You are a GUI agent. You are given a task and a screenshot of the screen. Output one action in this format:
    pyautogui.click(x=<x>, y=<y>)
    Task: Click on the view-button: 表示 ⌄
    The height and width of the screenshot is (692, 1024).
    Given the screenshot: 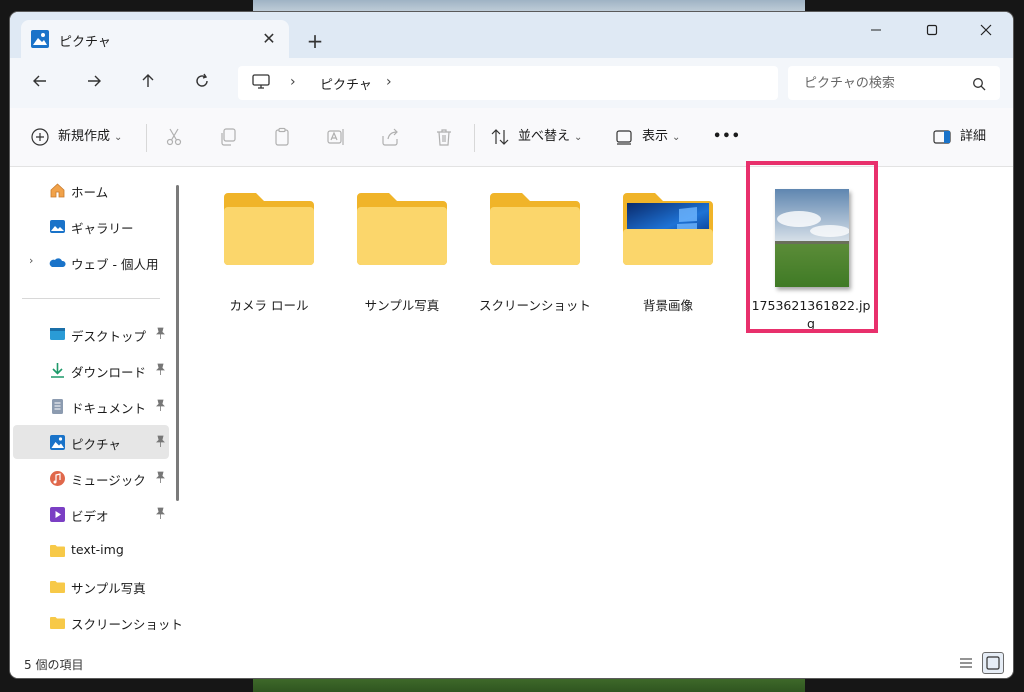 What is the action you would take?
    pyautogui.click(x=661, y=137)
    